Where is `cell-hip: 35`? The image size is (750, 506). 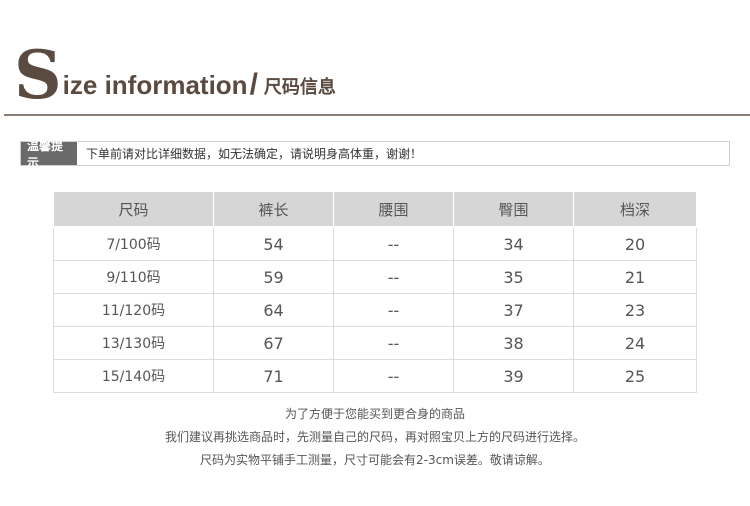 cell-hip: 35 is located at coordinates (513, 277).